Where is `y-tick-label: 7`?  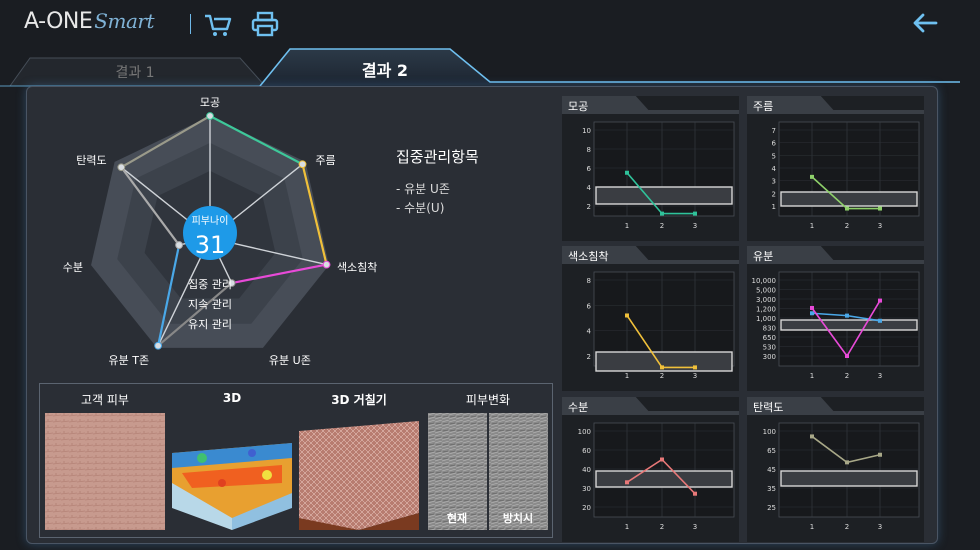
y-tick-label: 7 is located at coordinates (774, 131).